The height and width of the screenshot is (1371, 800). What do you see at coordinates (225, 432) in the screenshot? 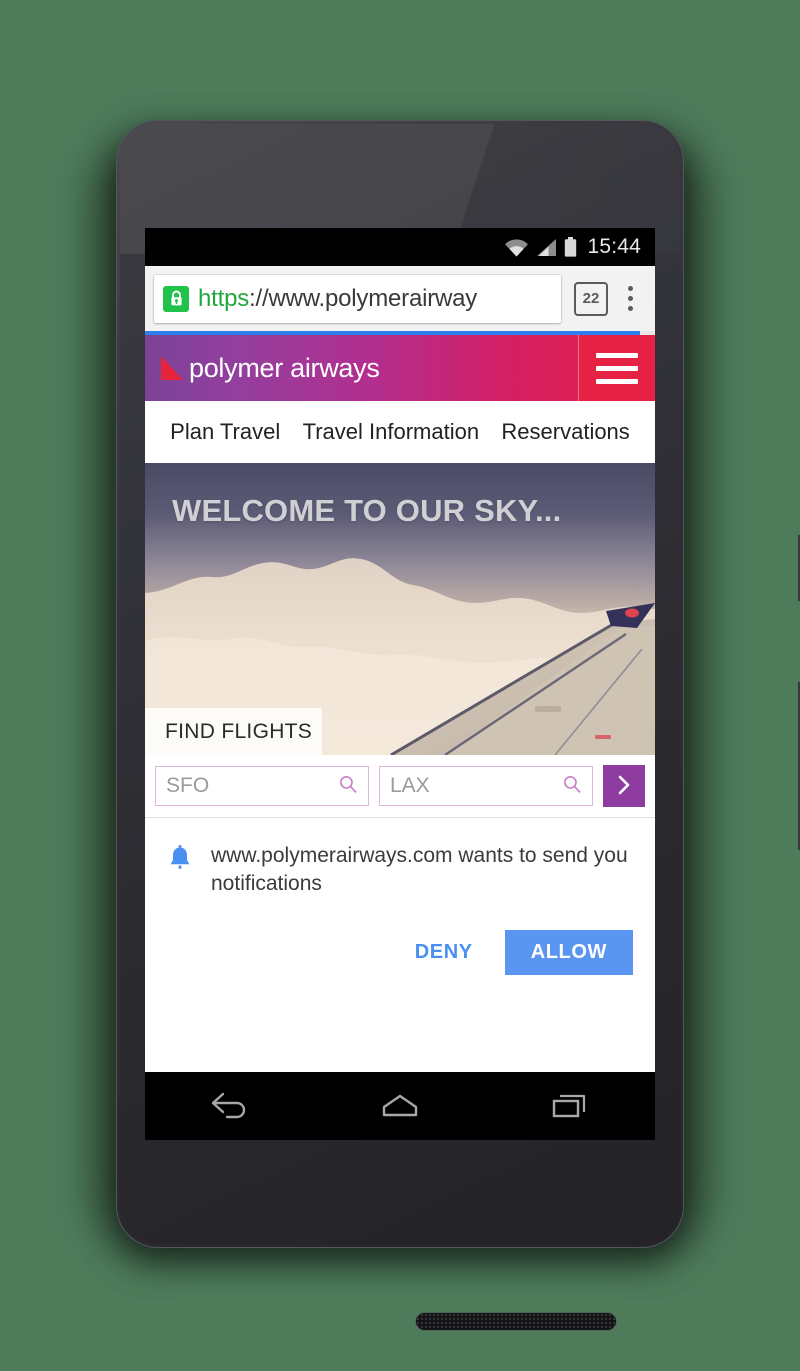
I see `nav-item-plan-travel: Plan Travel` at bounding box center [225, 432].